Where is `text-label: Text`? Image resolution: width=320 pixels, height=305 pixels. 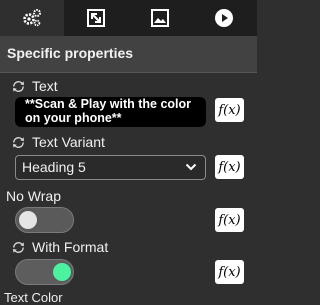
text-label: Text is located at coordinates (45, 86).